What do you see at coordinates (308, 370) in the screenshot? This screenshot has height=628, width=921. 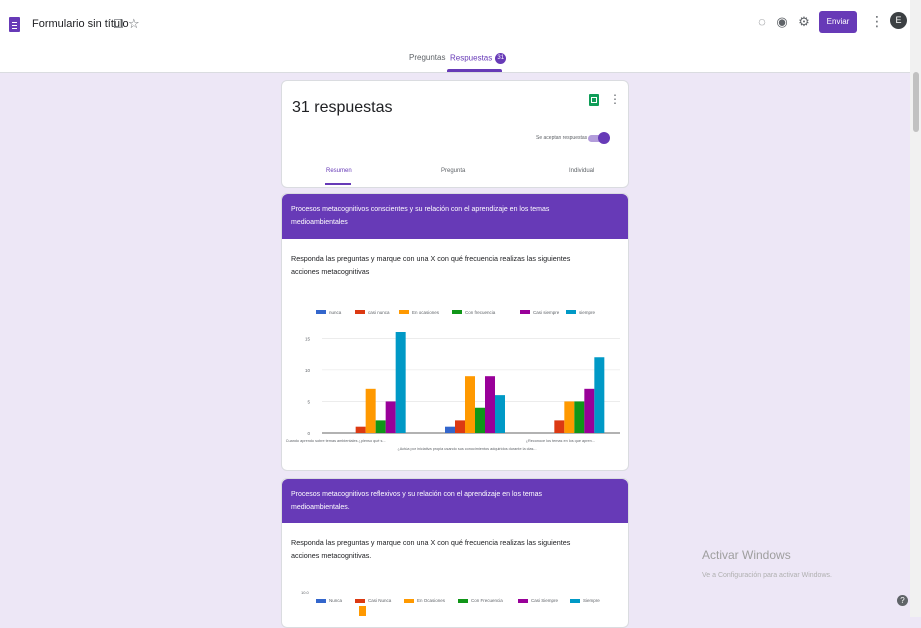 I see `y-tick-label: 10` at bounding box center [308, 370].